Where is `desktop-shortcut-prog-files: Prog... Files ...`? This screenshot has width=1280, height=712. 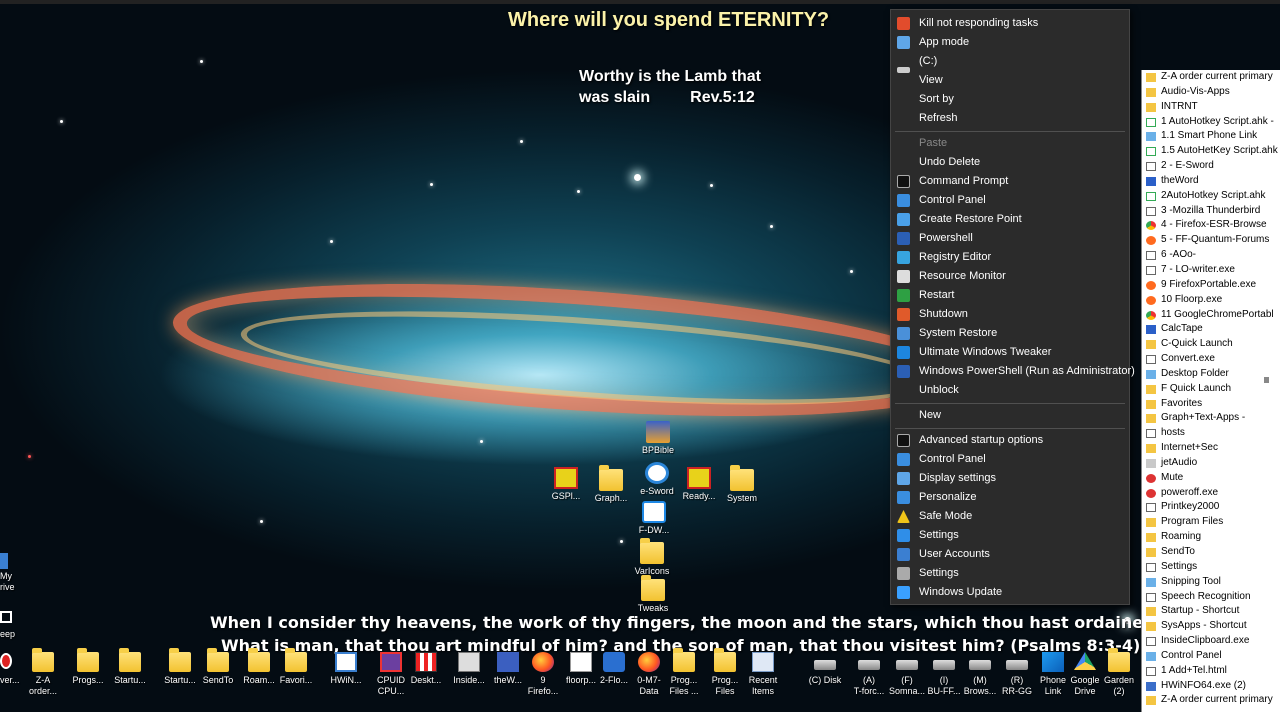 desktop-shortcut-prog-files: Prog... Files ... is located at coordinates (684, 672).